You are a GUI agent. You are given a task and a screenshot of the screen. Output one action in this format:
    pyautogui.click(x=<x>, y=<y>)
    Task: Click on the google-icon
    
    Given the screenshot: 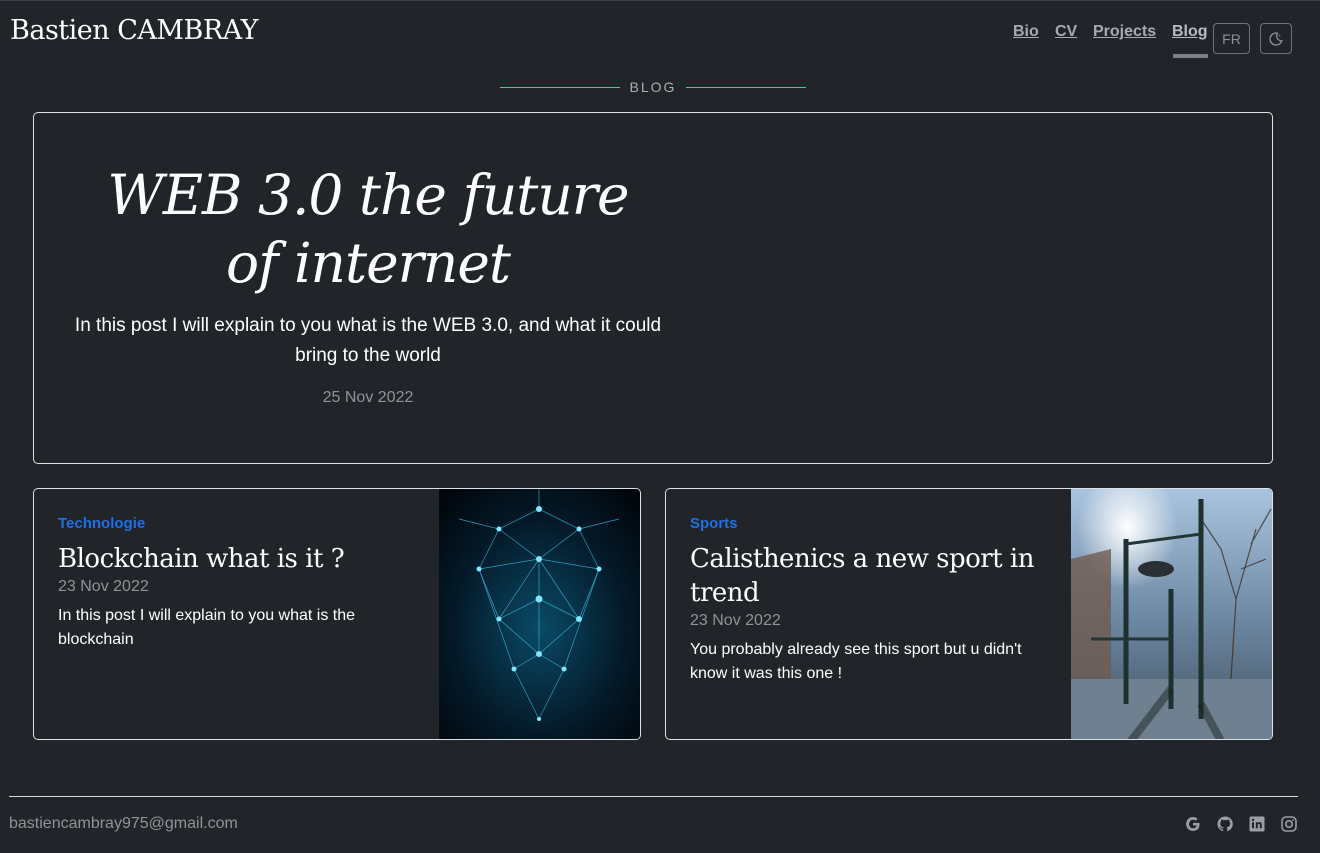 What is the action you would take?
    pyautogui.click(x=1193, y=824)
    